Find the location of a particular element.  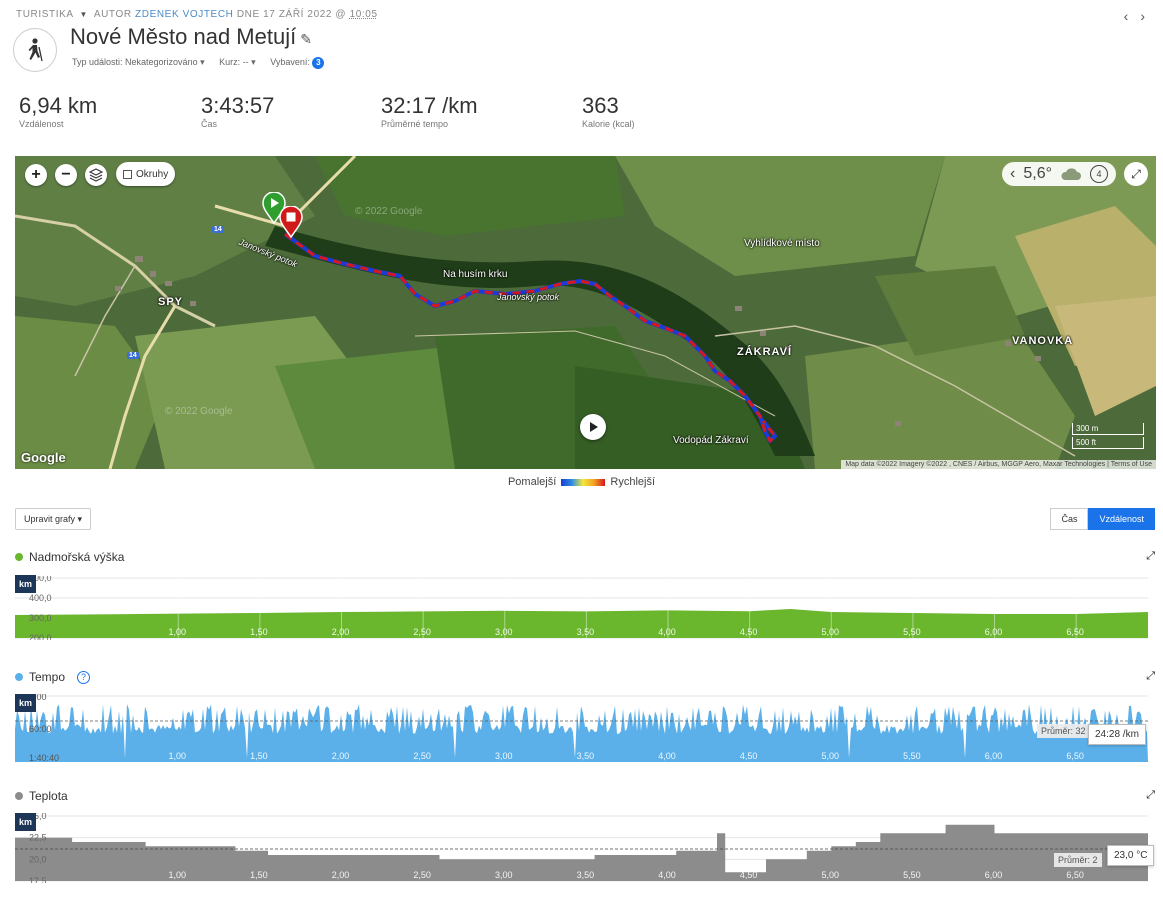

gear-link: Vybavení: 3 is located at coordinates (297, 63).